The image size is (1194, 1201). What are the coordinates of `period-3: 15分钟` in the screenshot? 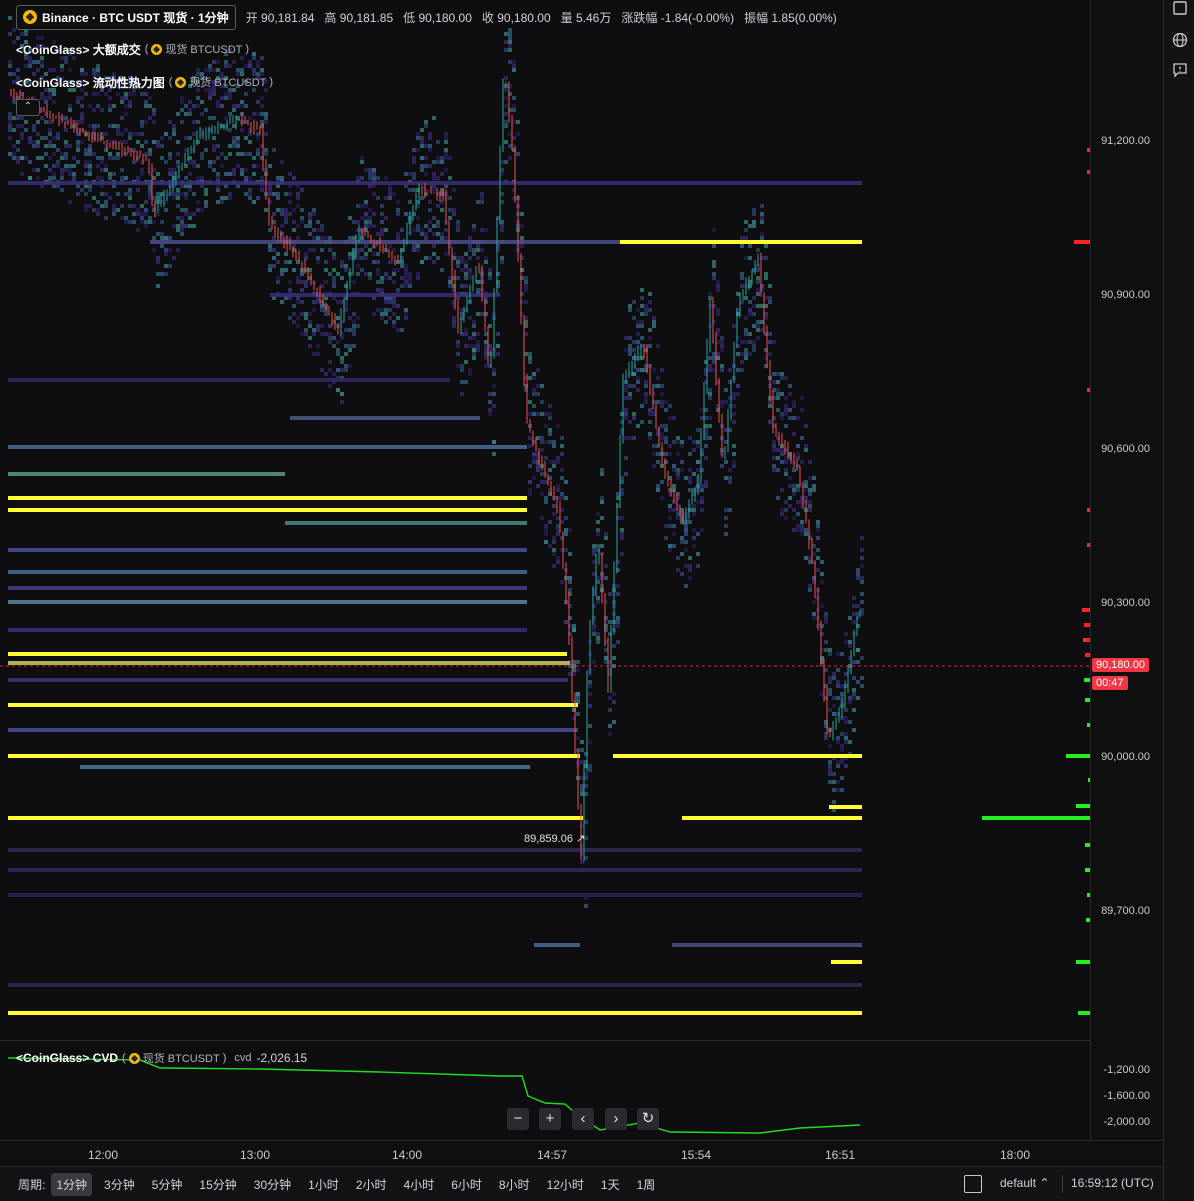 It's located at (217, 1184).